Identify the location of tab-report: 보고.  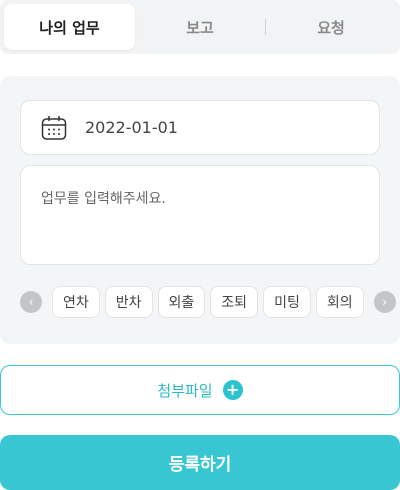
(200, 27).